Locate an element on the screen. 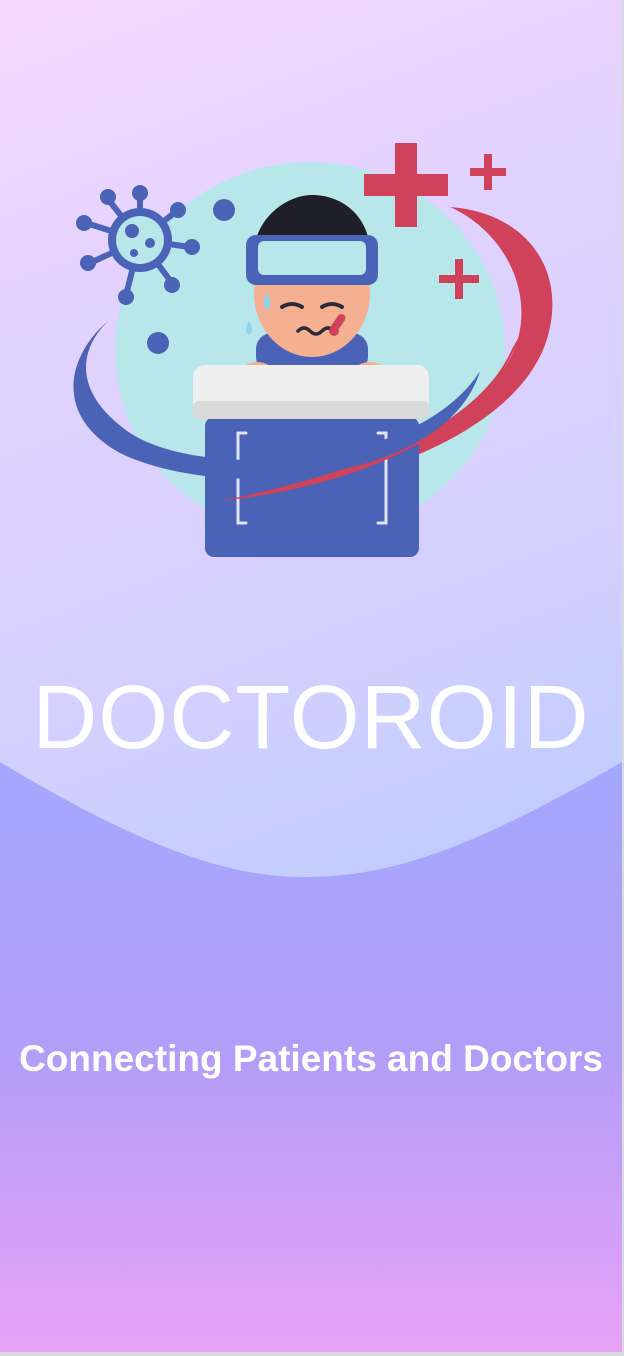 Image resolution: width=624 pixels, height=1356 pixels. app-title: DOCTOROID is located at coordinates (311, 718).